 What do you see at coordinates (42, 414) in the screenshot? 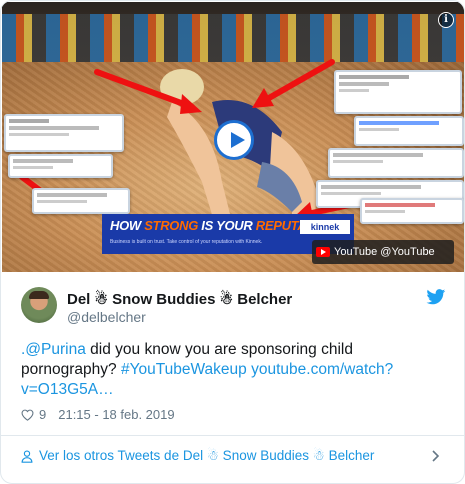
I see `like-count: 9` at bounding box center [42, 414].